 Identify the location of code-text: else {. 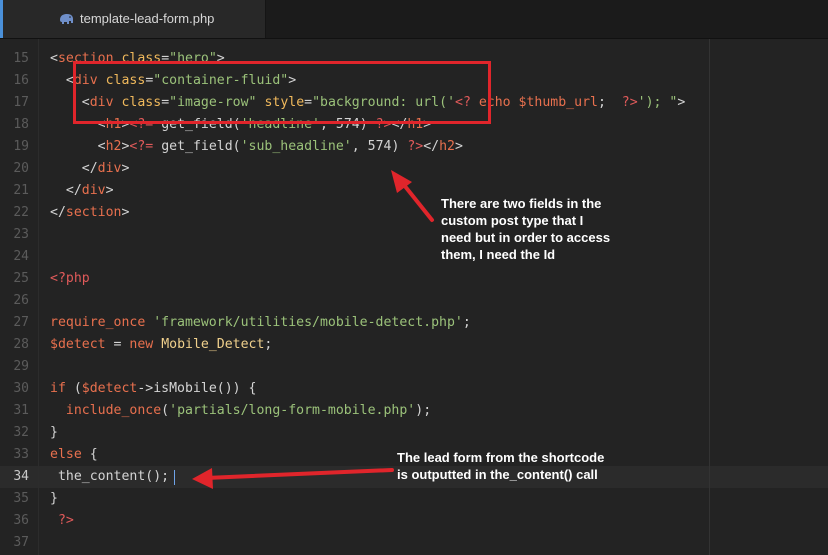
(74, 455).